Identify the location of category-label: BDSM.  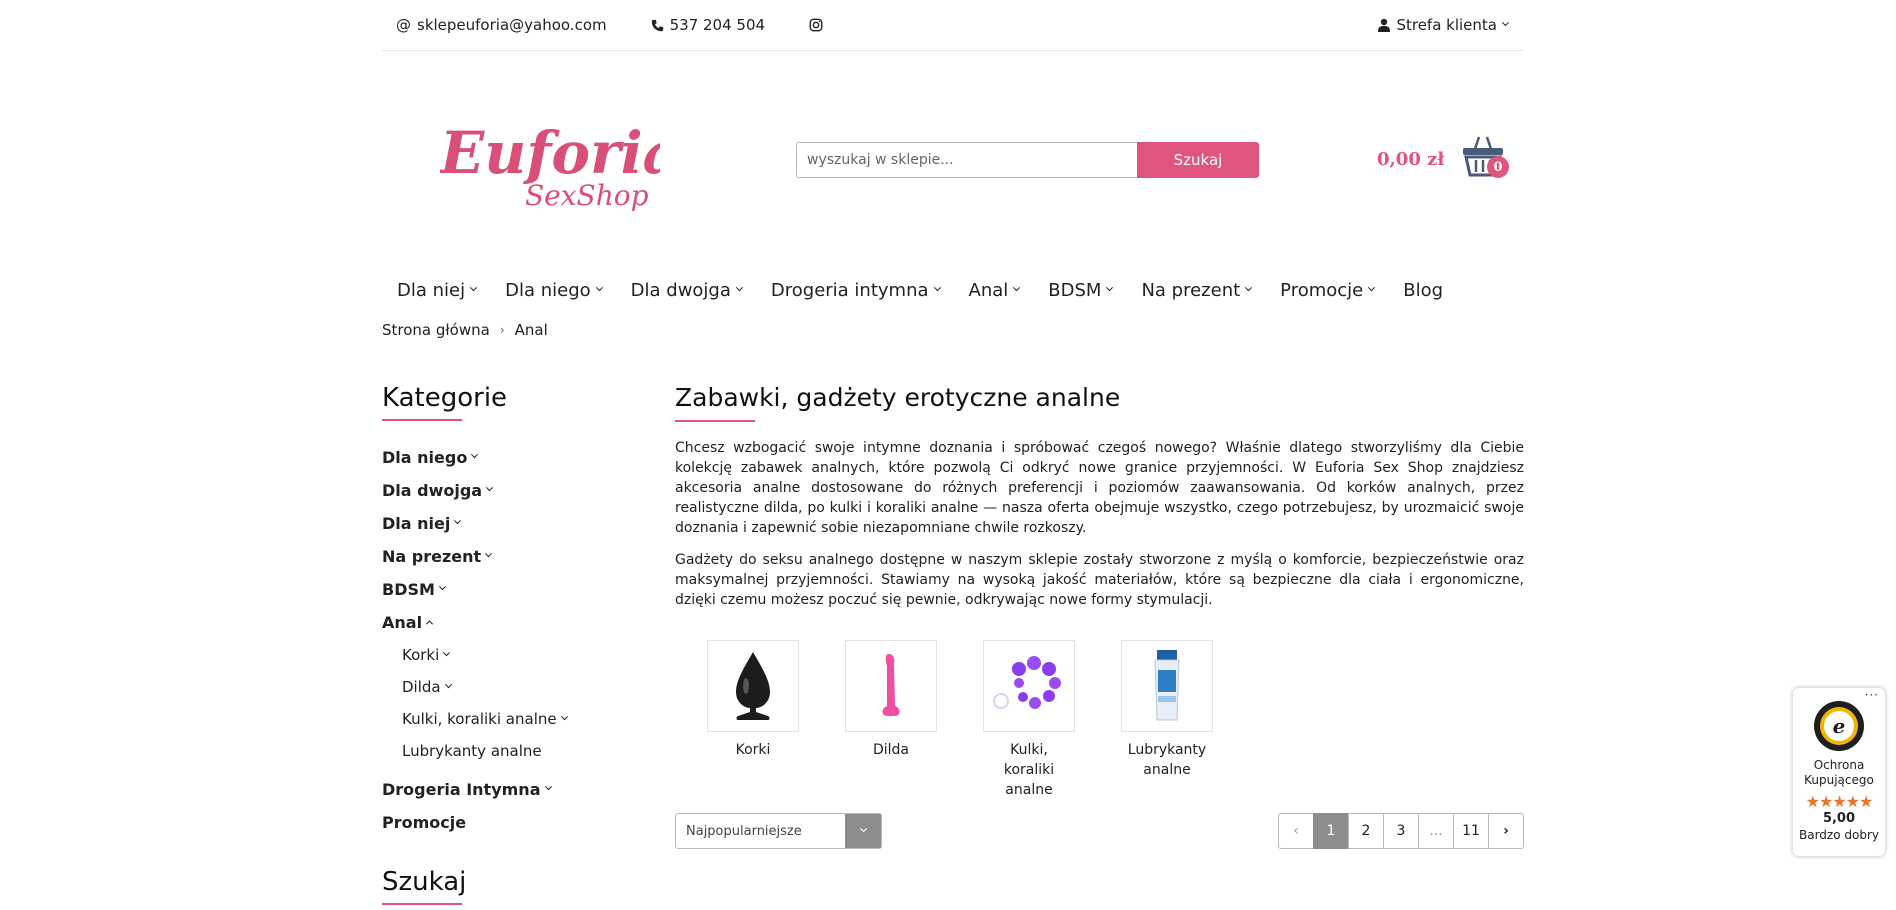
(408, 589).